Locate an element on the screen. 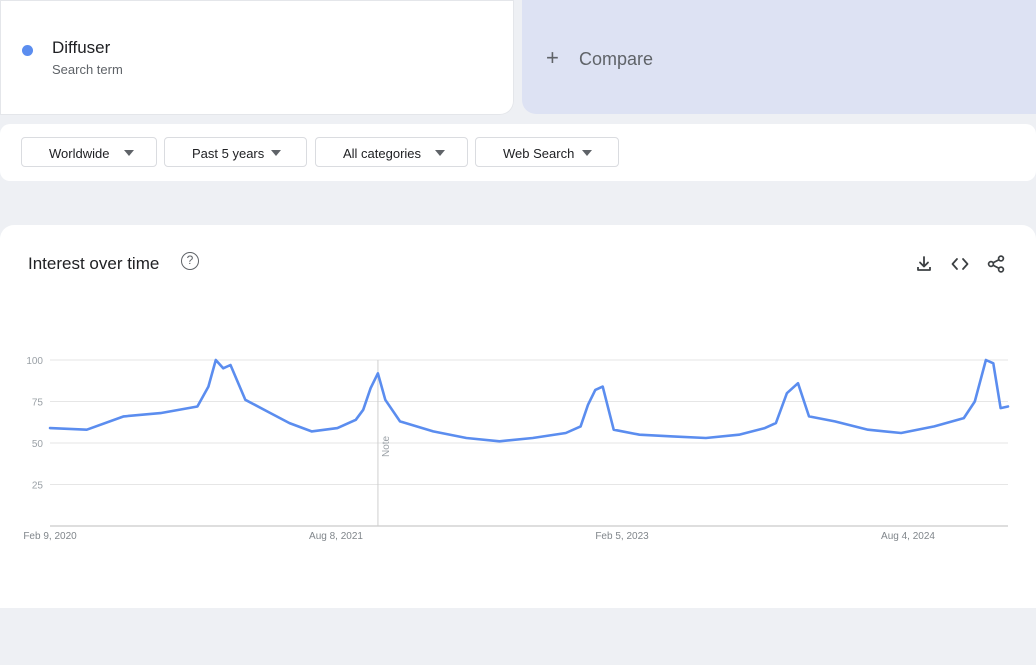 This screenshot has height=665, width=1036. time-range-filter-label: Past 5 years is located at coordinates (228, 153).